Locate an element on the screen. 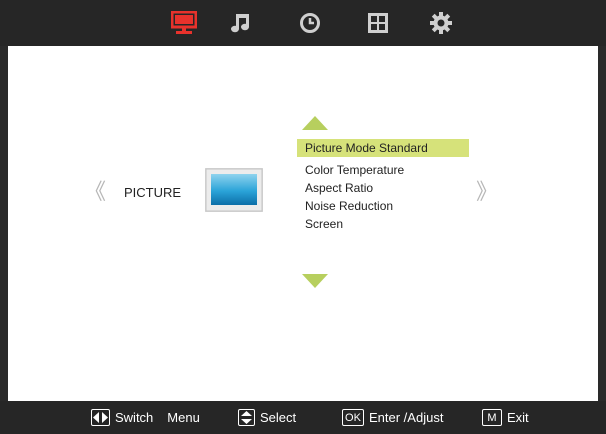  help-enter-adjust: OK Enter /Adjust is located at coordinates (392, 417).